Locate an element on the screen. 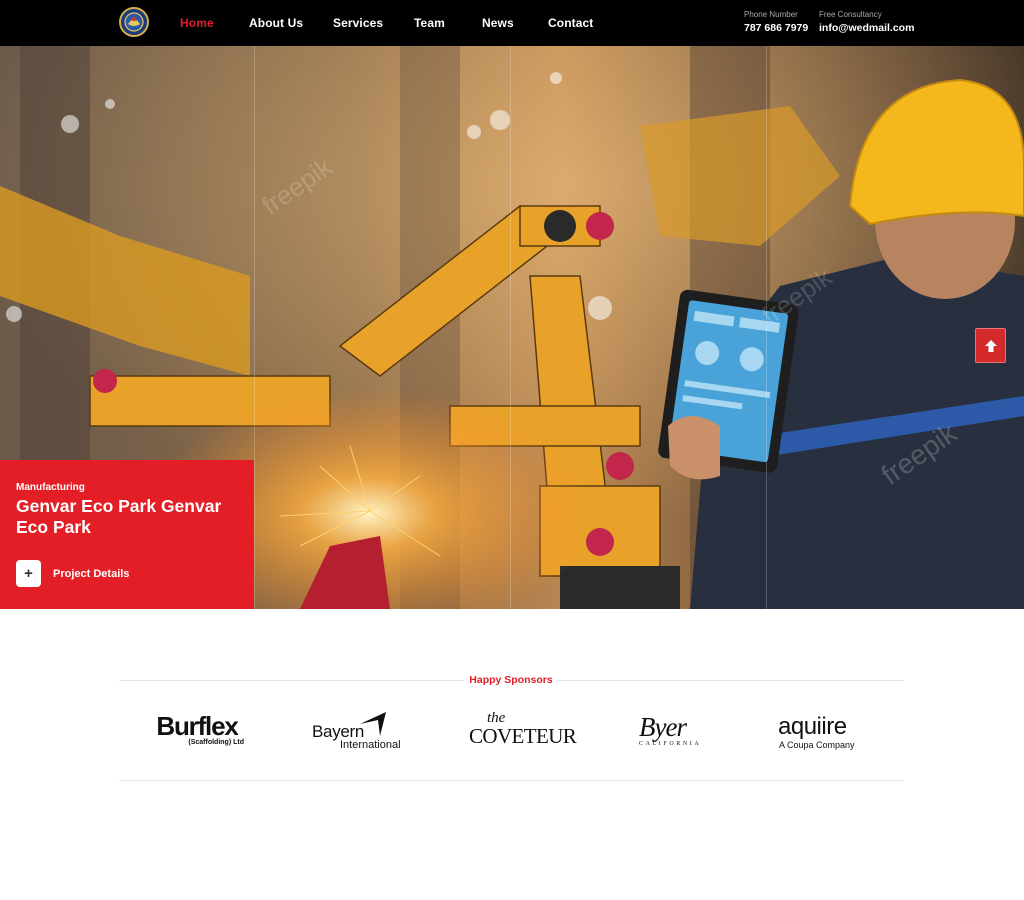  consultancy-email: info@wedmail.com is located at coordinates (866, 28).